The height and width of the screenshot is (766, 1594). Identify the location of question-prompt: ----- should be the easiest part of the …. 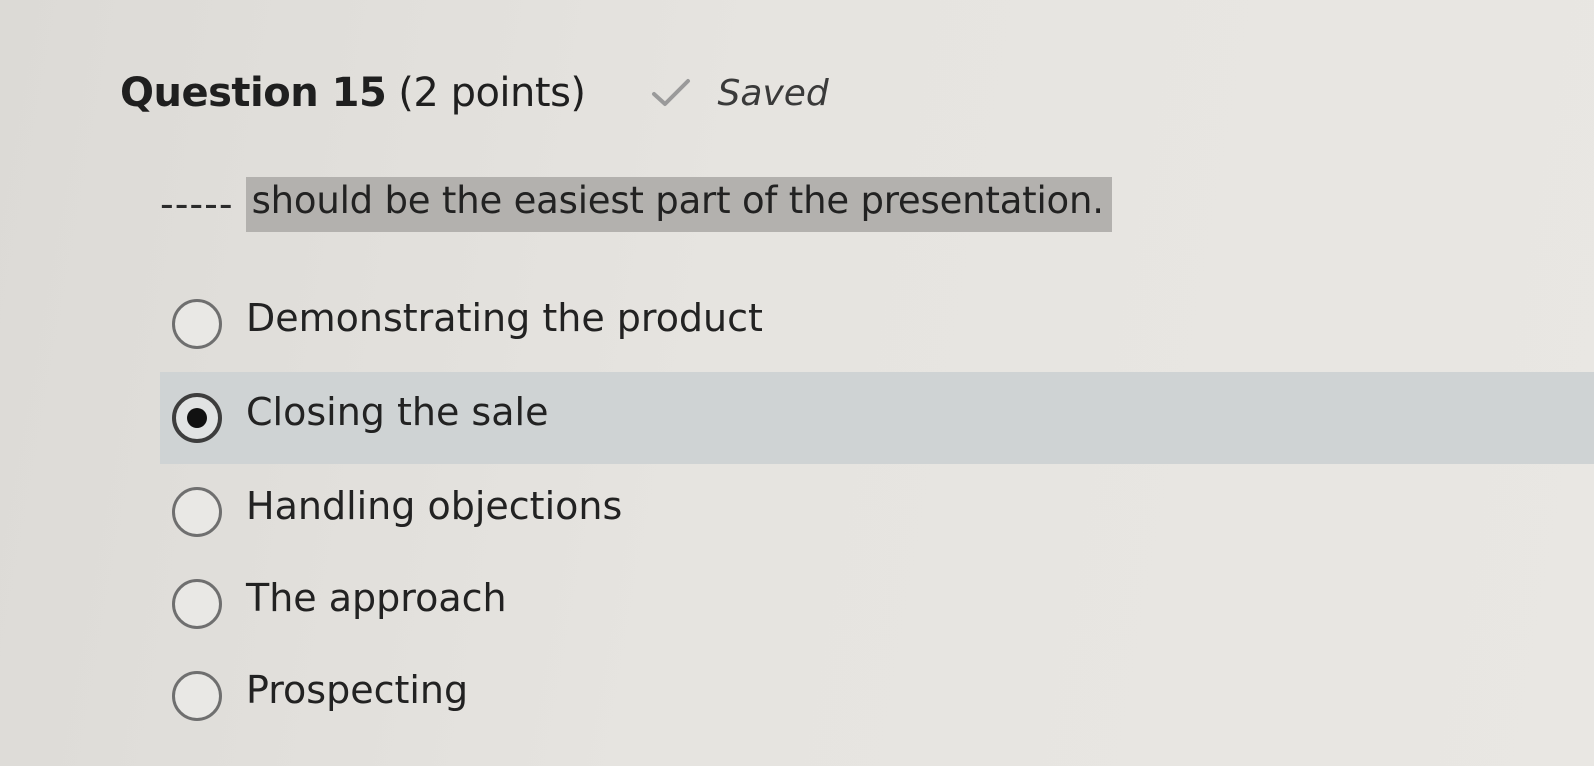
(636, 204).